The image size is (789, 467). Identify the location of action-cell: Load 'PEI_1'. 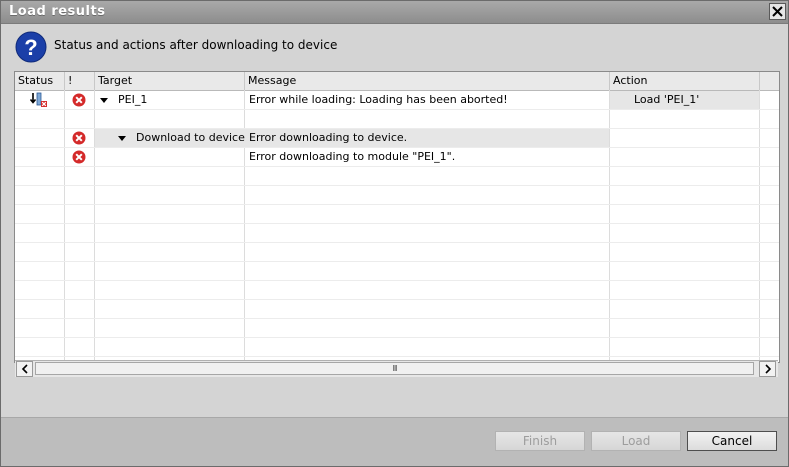
(666, 100).